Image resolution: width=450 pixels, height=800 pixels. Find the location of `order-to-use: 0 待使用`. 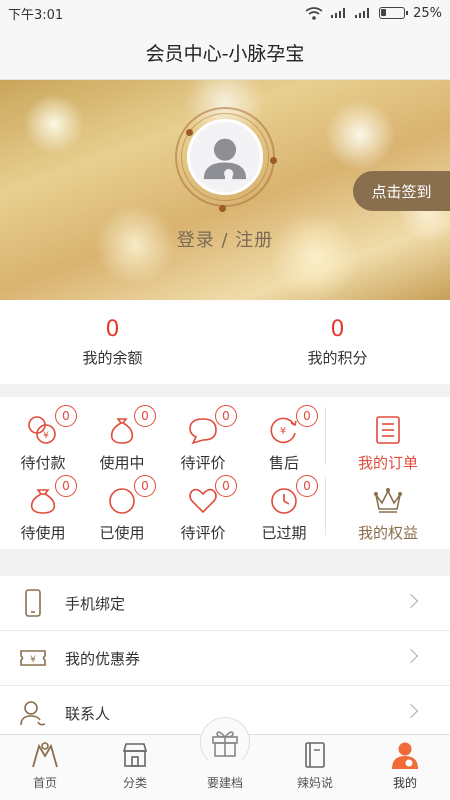

order-to-use: 0 待使用 is located at coordinates (43, 508).